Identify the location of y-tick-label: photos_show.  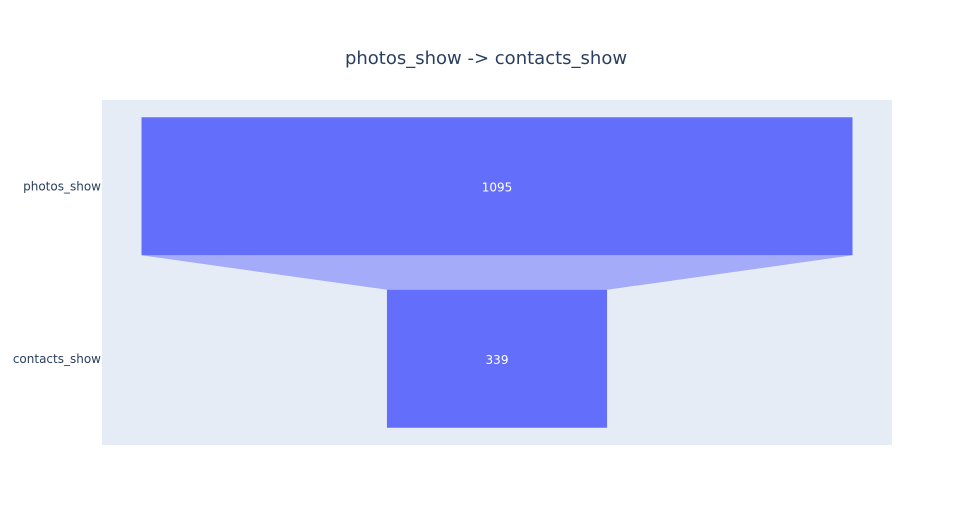
(62, 186).